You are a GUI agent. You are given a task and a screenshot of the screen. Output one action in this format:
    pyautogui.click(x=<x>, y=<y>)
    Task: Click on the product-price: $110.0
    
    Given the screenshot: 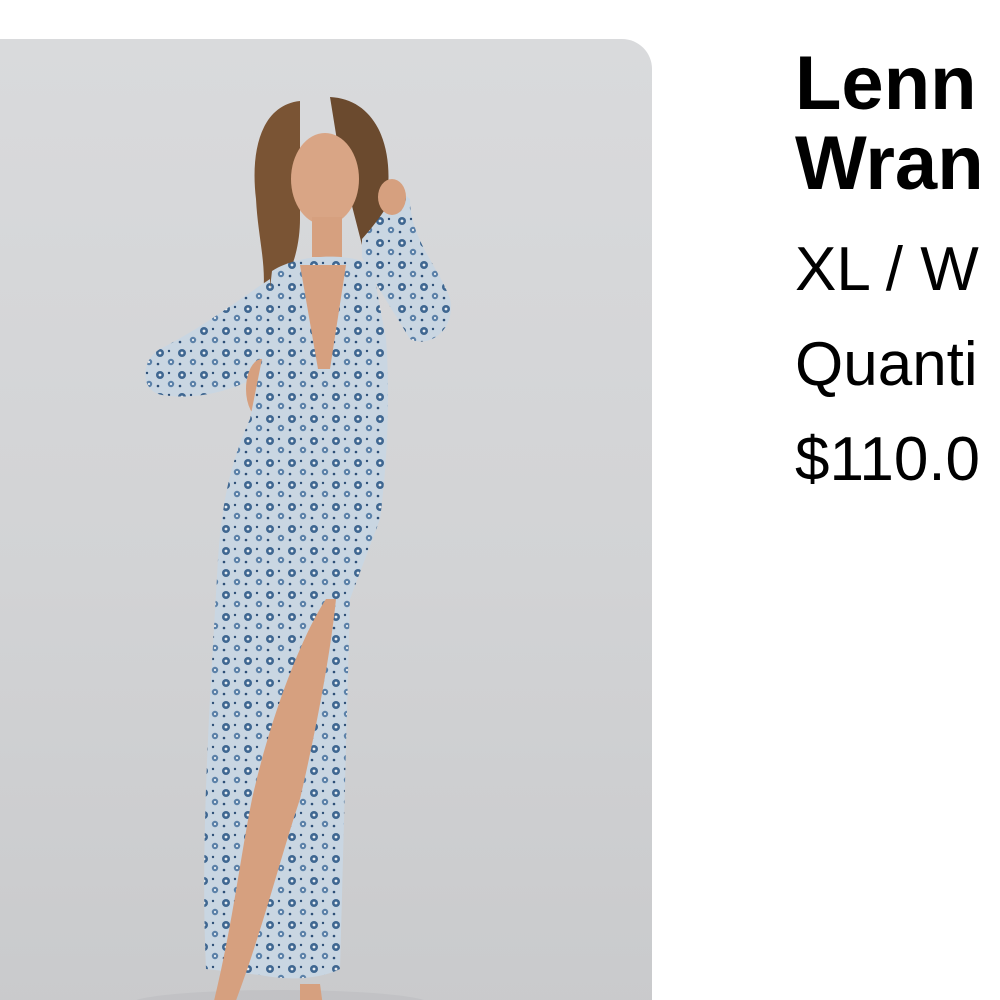 What is the action you would take?
    pyautogui.click(x=888, y=459)
    